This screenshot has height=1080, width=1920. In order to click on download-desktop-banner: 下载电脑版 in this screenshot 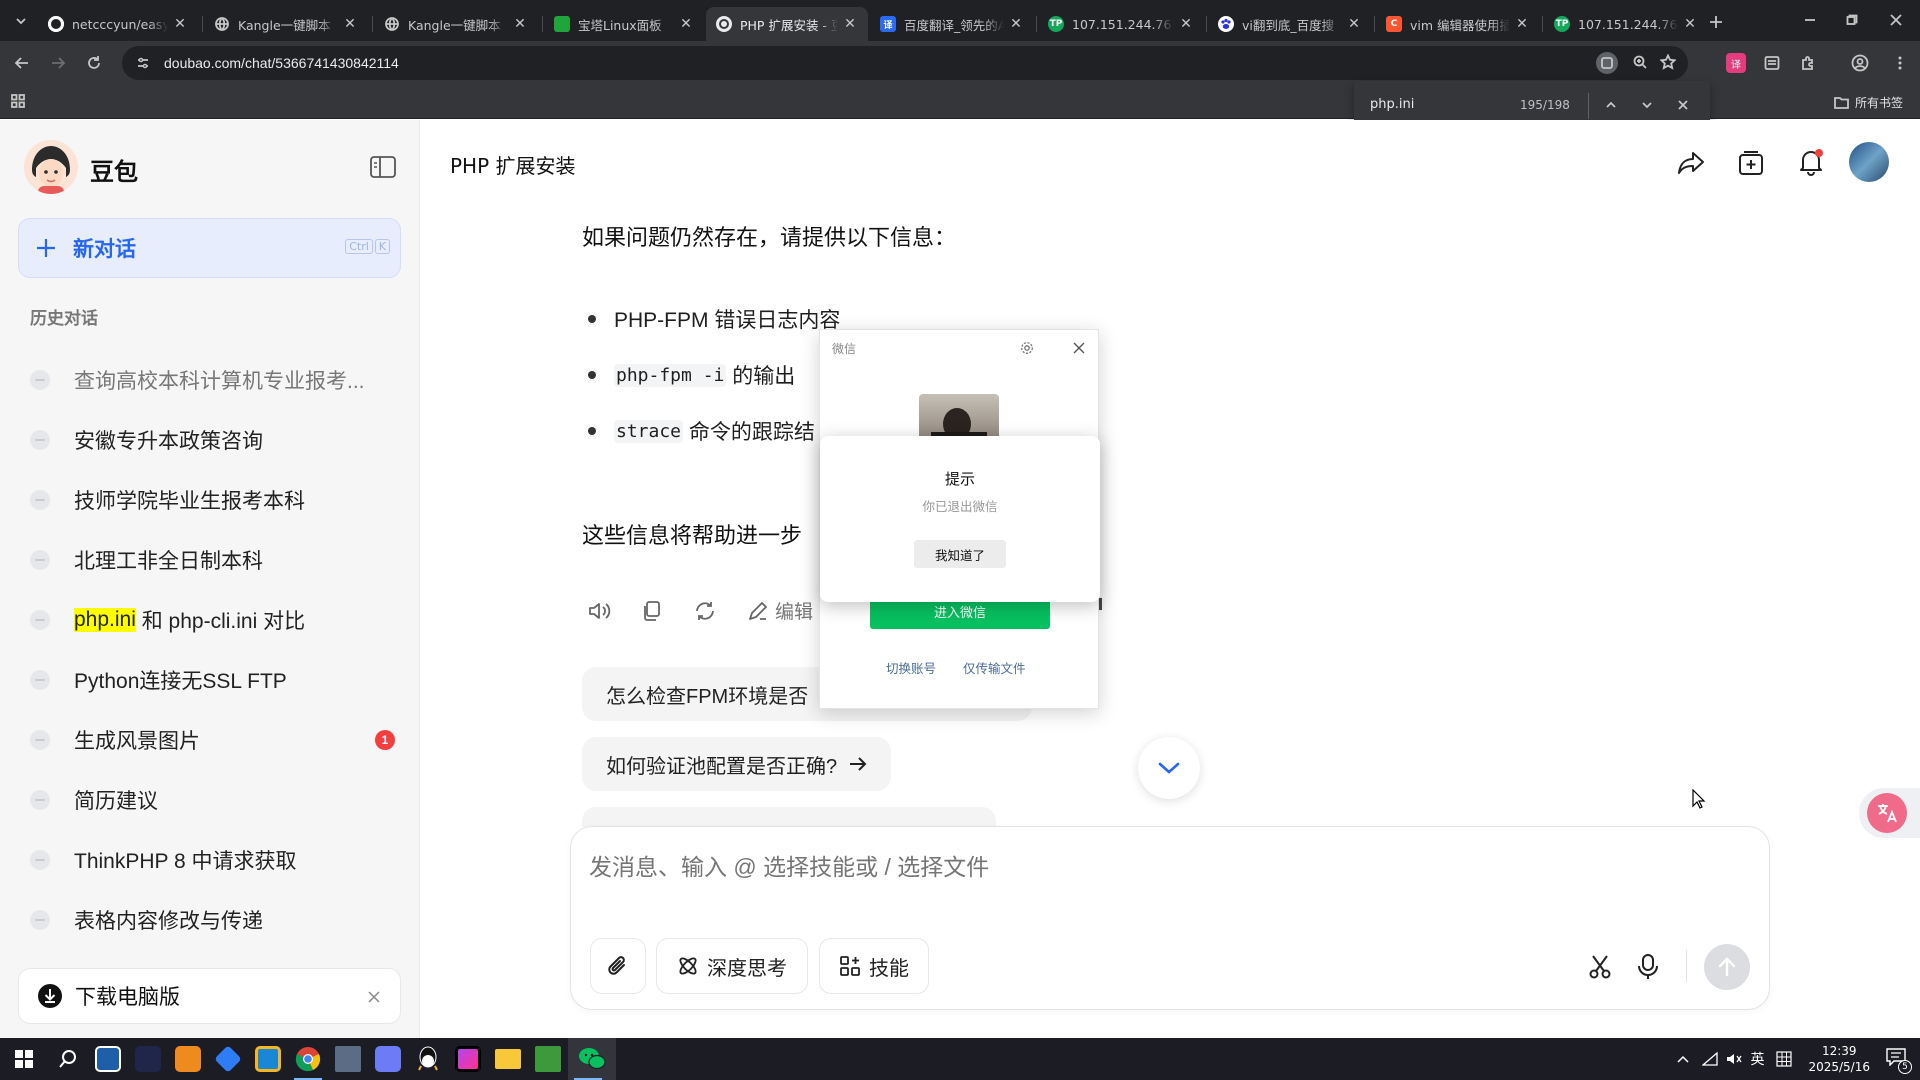, I will do `click(209, 996)`.